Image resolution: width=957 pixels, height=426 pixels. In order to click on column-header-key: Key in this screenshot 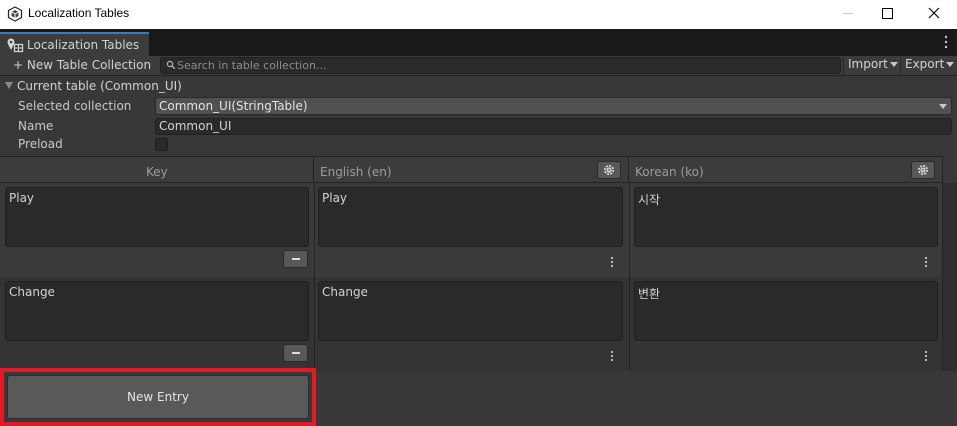, I will do `click(157, 169)`.